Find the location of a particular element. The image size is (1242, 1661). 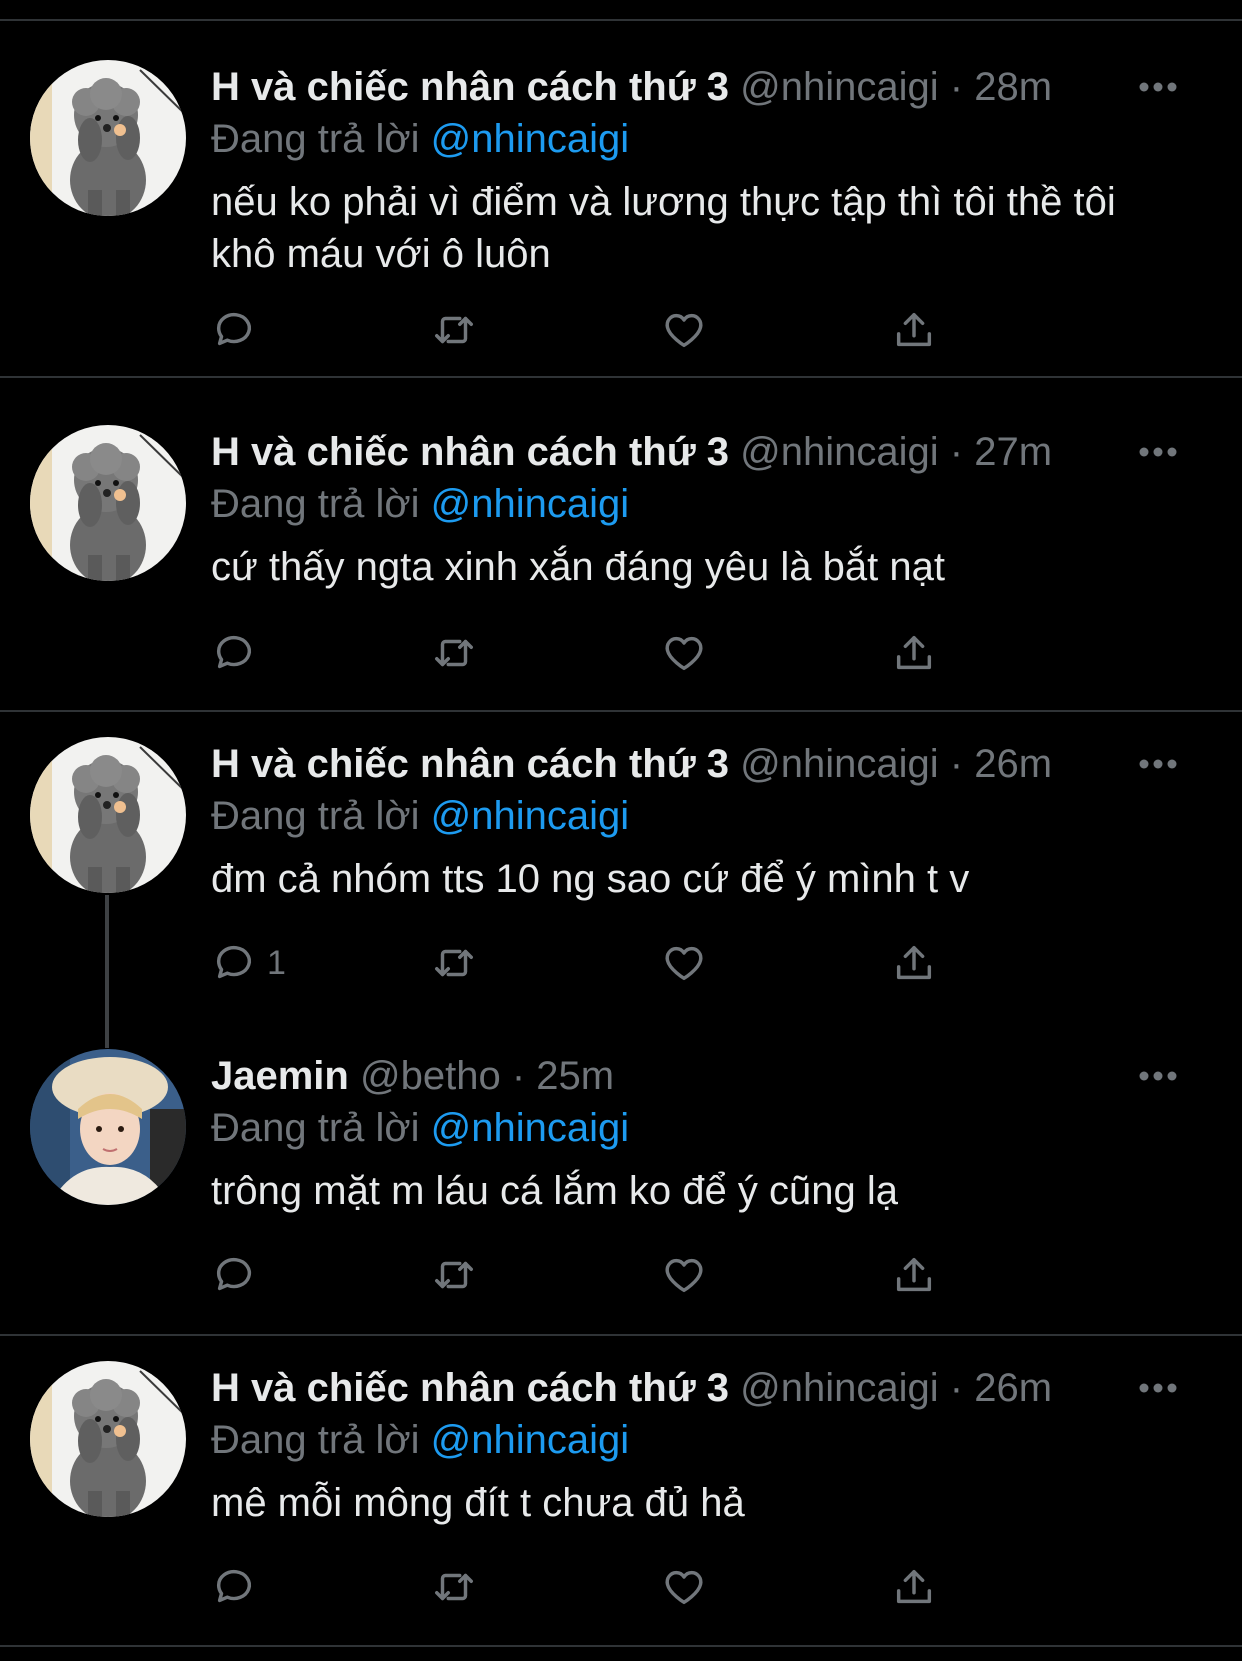

timestamp: 25m is located at coordinates (575, 1076).